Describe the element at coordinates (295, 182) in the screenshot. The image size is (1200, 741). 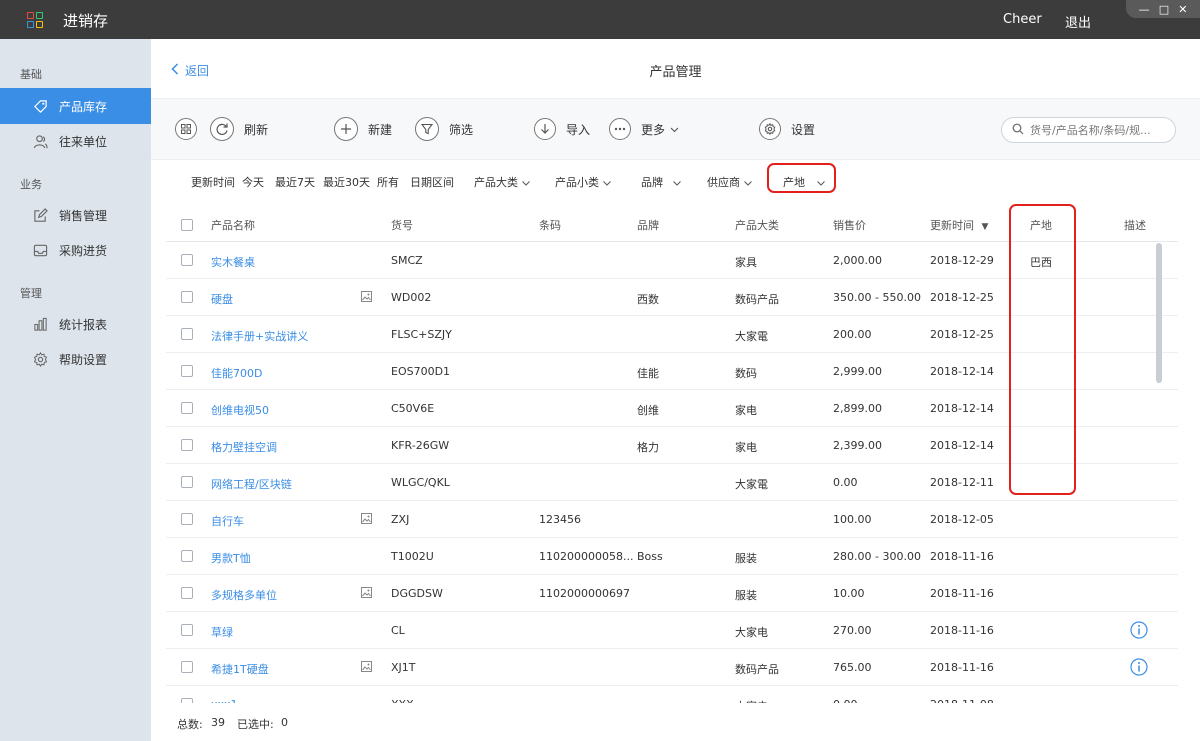
I see `filter-last-7-days: 最近7天` at that location.